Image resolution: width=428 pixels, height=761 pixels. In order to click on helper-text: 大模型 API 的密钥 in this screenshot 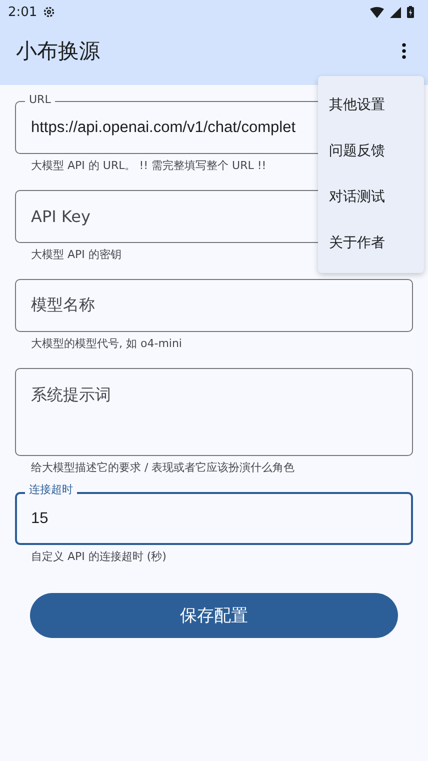, I will do `click(76, 255)`.